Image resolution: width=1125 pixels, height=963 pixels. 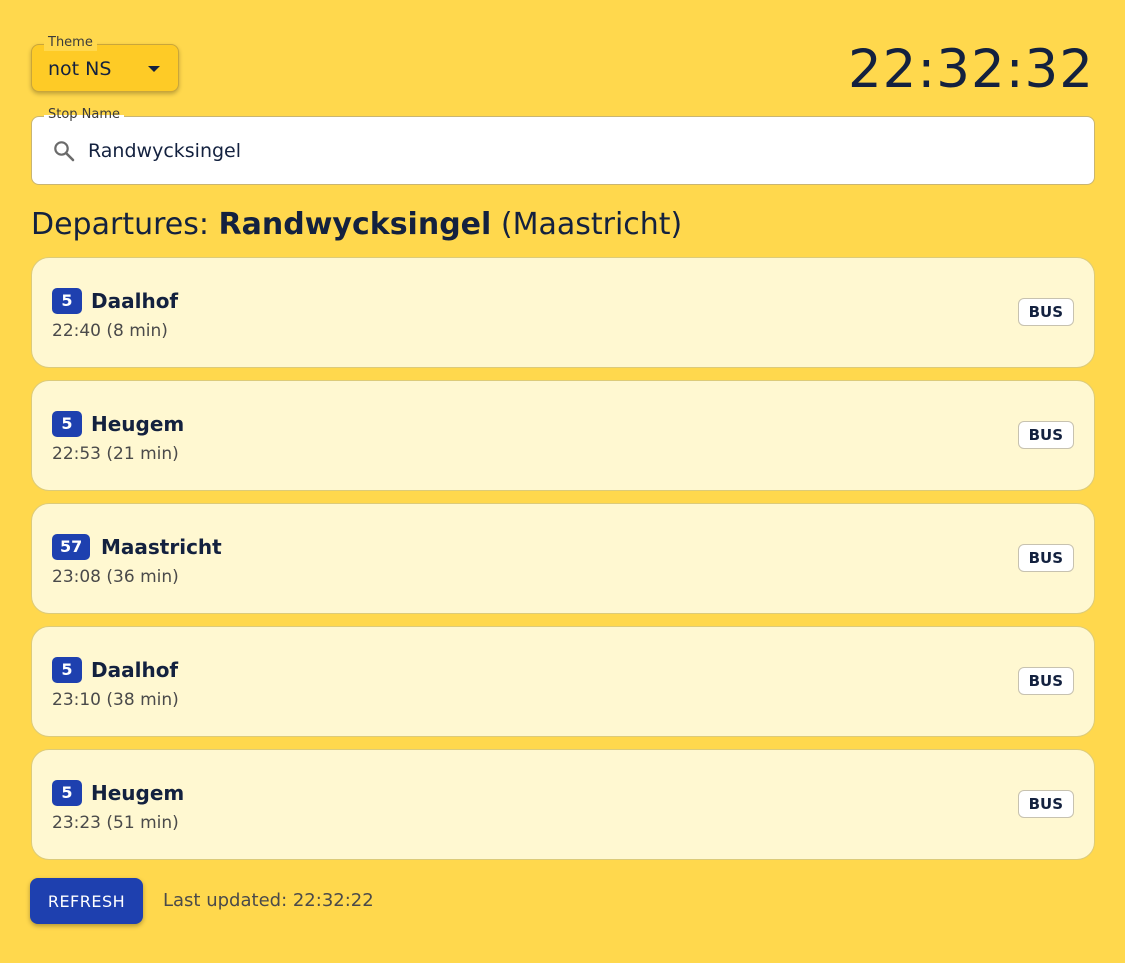 I want to click on departure-card: 5 Daalhof 22:40 (8 min) BUS, so click(x=563, y=312).